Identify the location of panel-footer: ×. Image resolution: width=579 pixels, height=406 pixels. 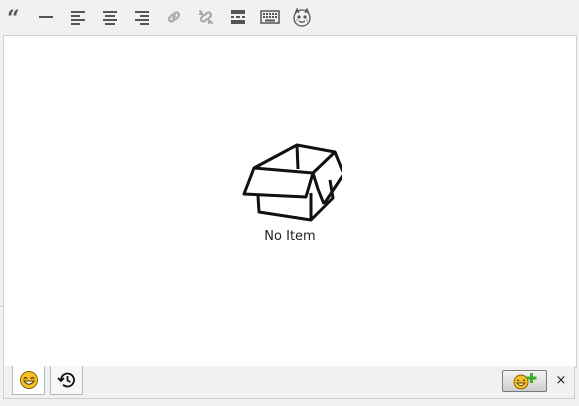
(289, 382).